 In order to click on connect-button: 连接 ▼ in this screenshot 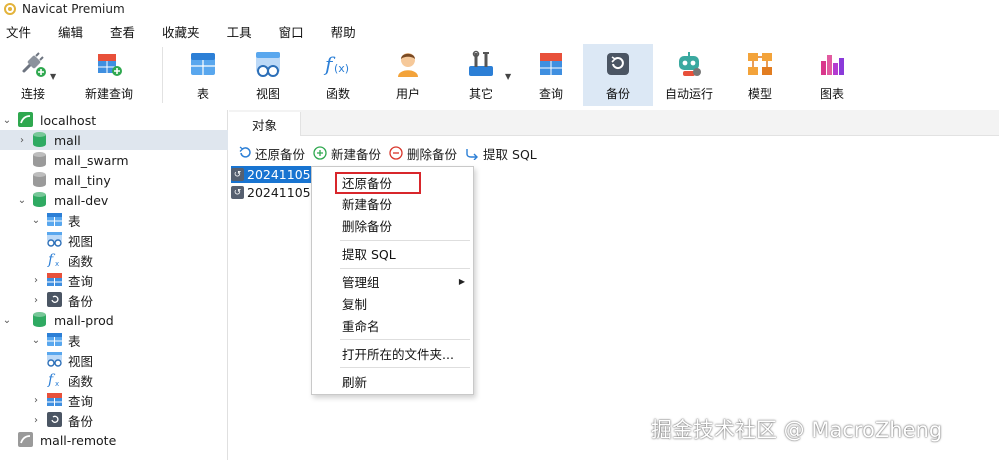, I will do `click(33, 75)`.